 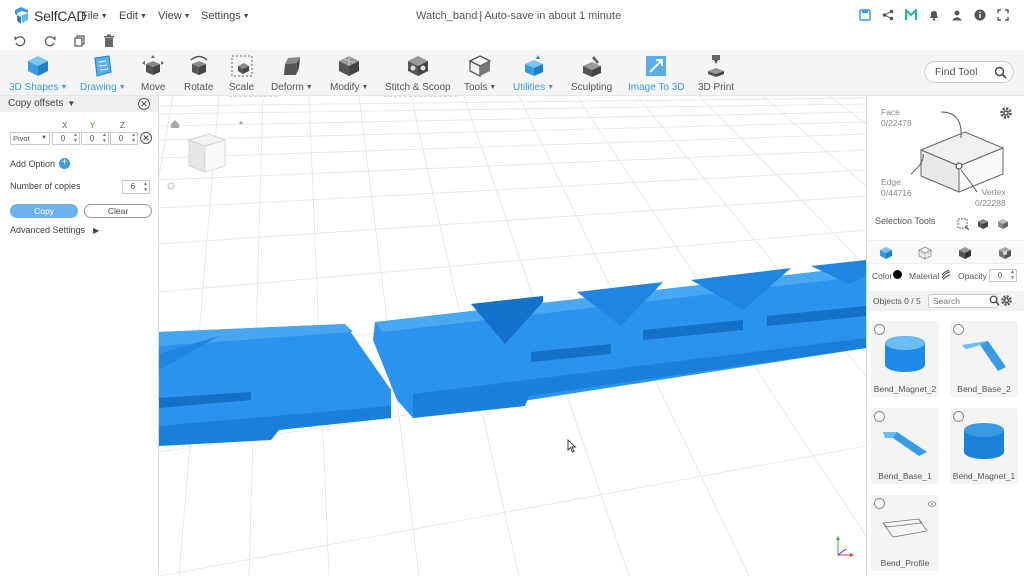 I want to click on copy-button: Copy, so click(x=44, y=211).